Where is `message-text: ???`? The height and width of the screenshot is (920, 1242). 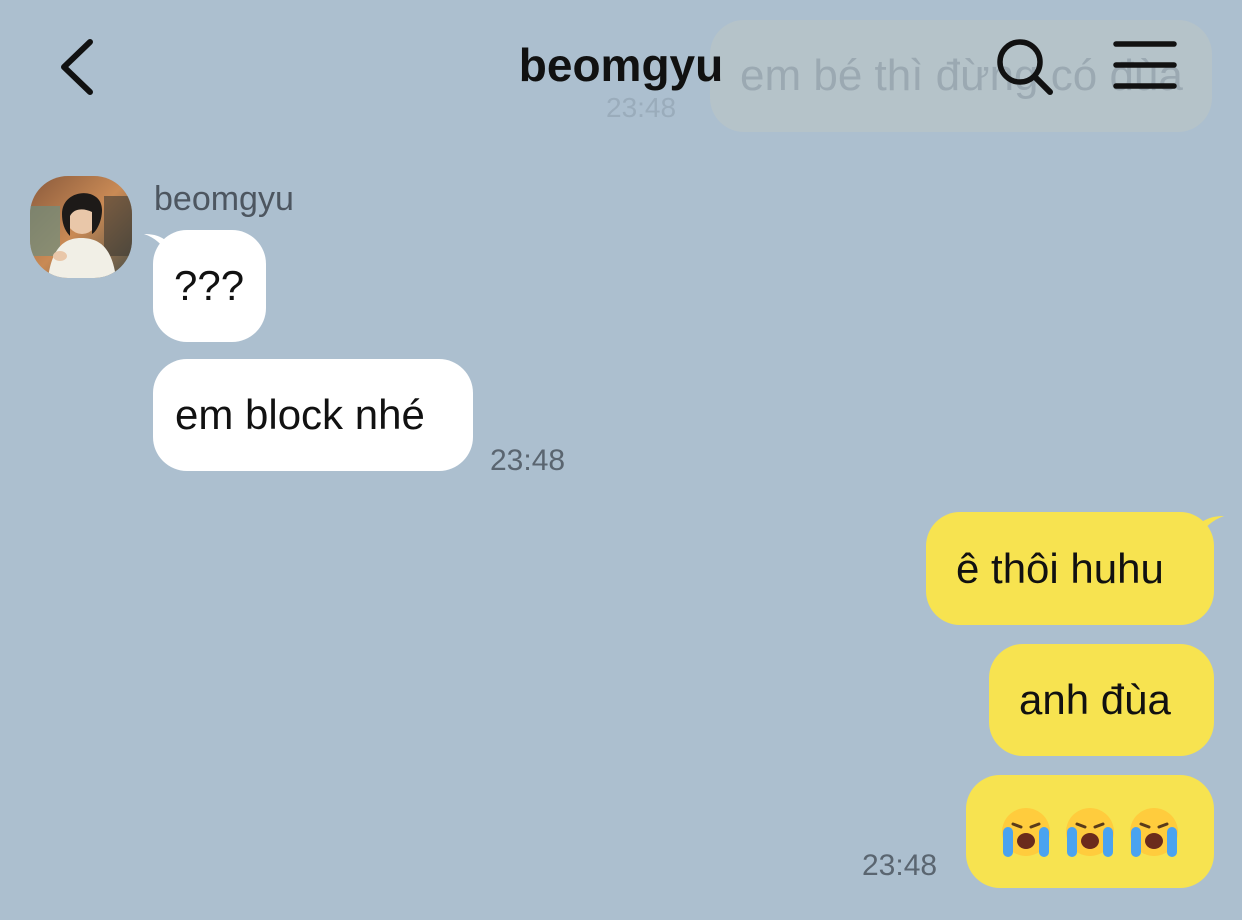 message-text: ??? is located at coordinates (209, 285).